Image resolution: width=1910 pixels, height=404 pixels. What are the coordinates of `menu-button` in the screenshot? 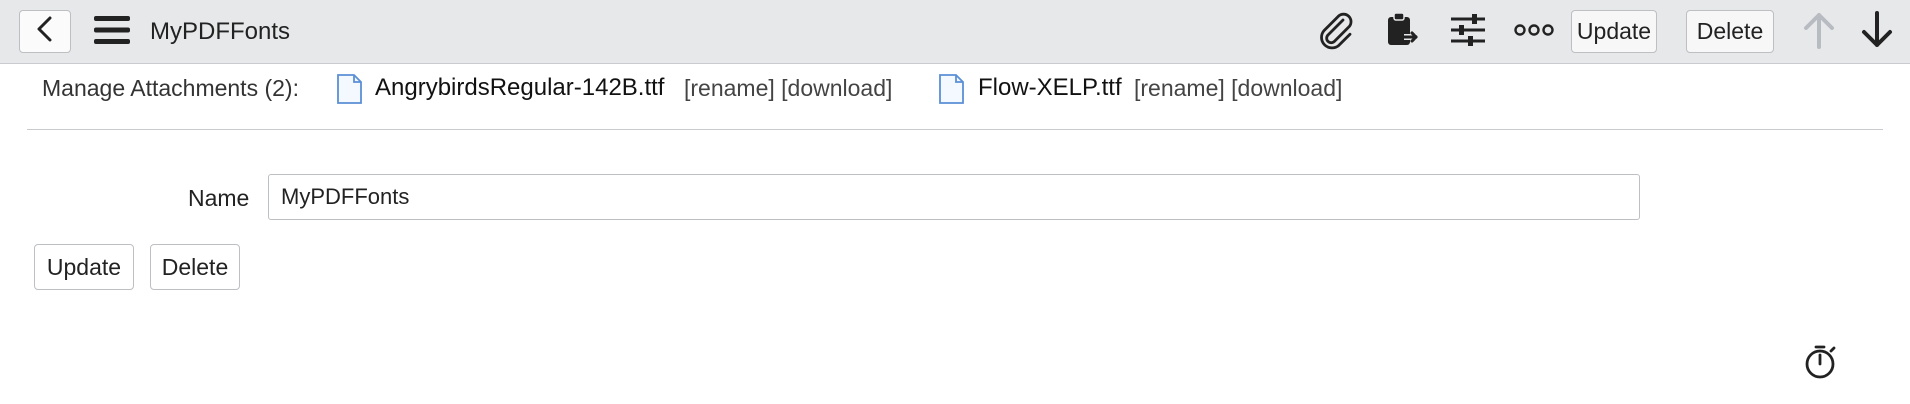 It's located at (112, 32).